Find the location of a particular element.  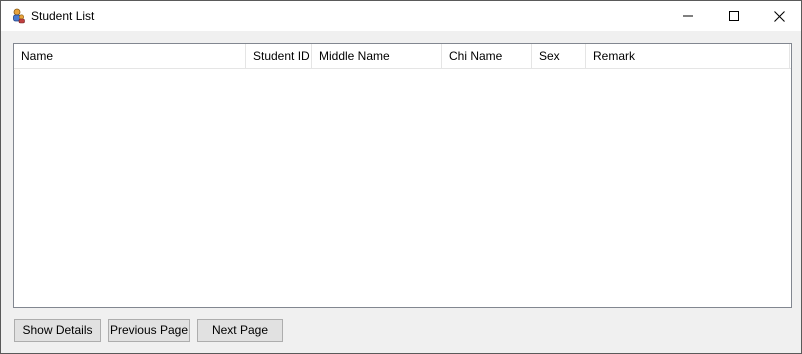

column-header-chi-name: Chi Name is located at coordinates (487, 56).